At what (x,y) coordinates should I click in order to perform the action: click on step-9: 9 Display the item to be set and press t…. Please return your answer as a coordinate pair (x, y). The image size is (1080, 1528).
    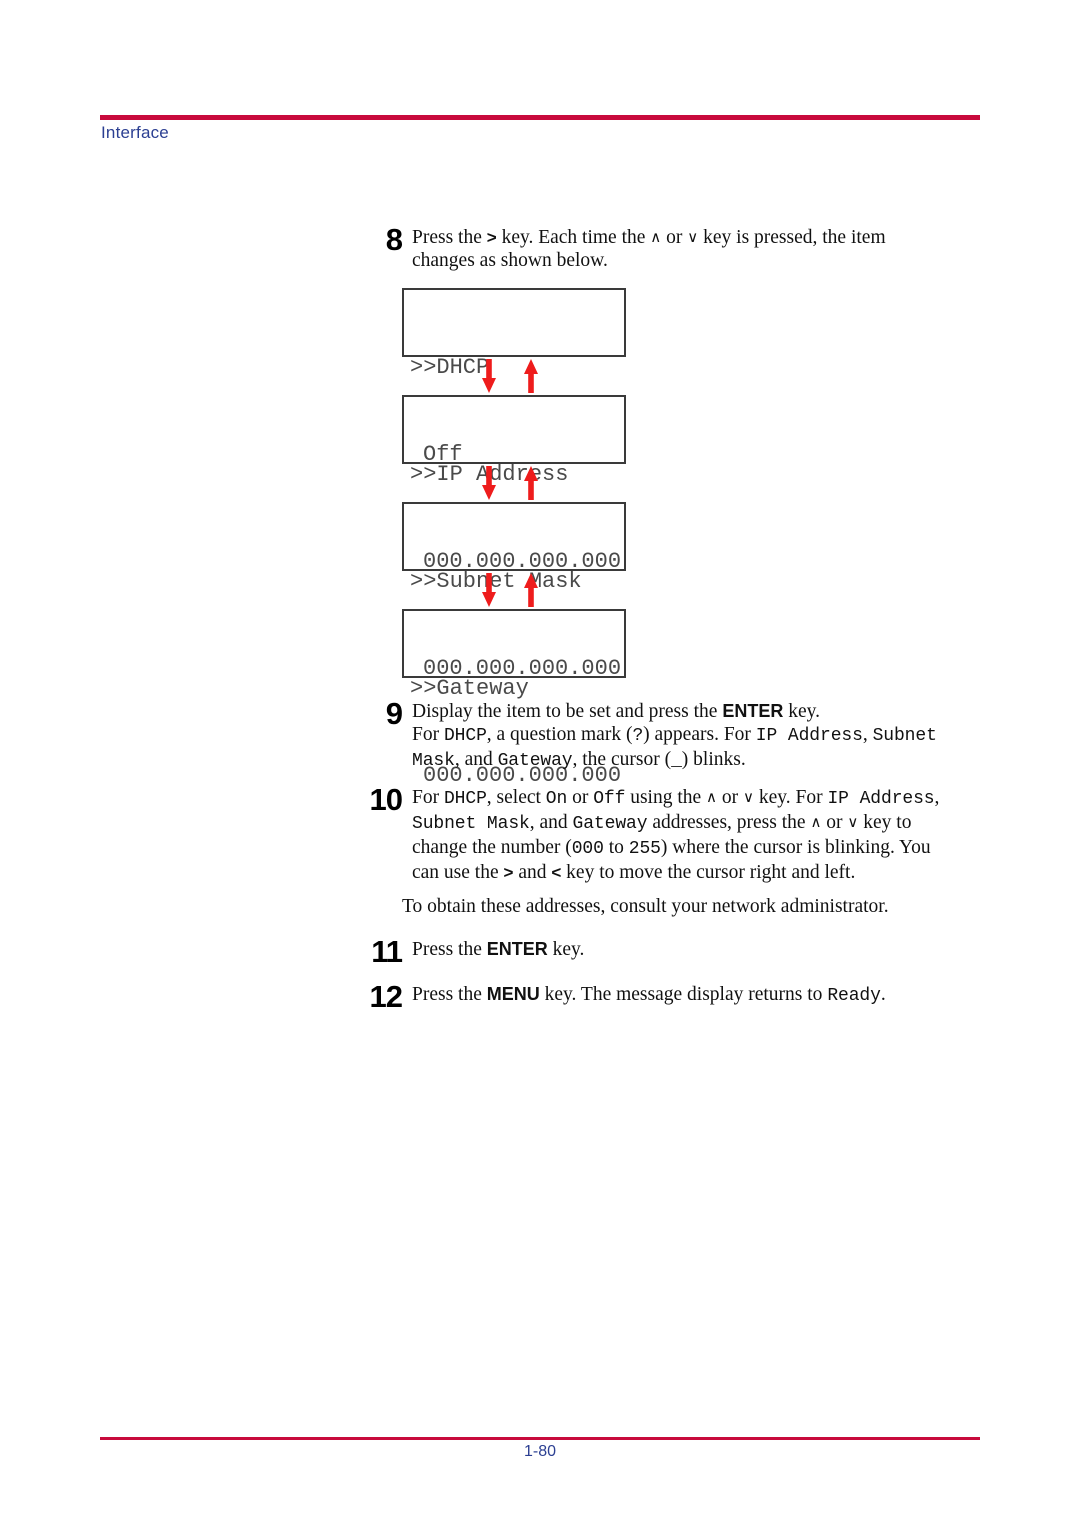
    Looking at the image, I should click on (679, 734).